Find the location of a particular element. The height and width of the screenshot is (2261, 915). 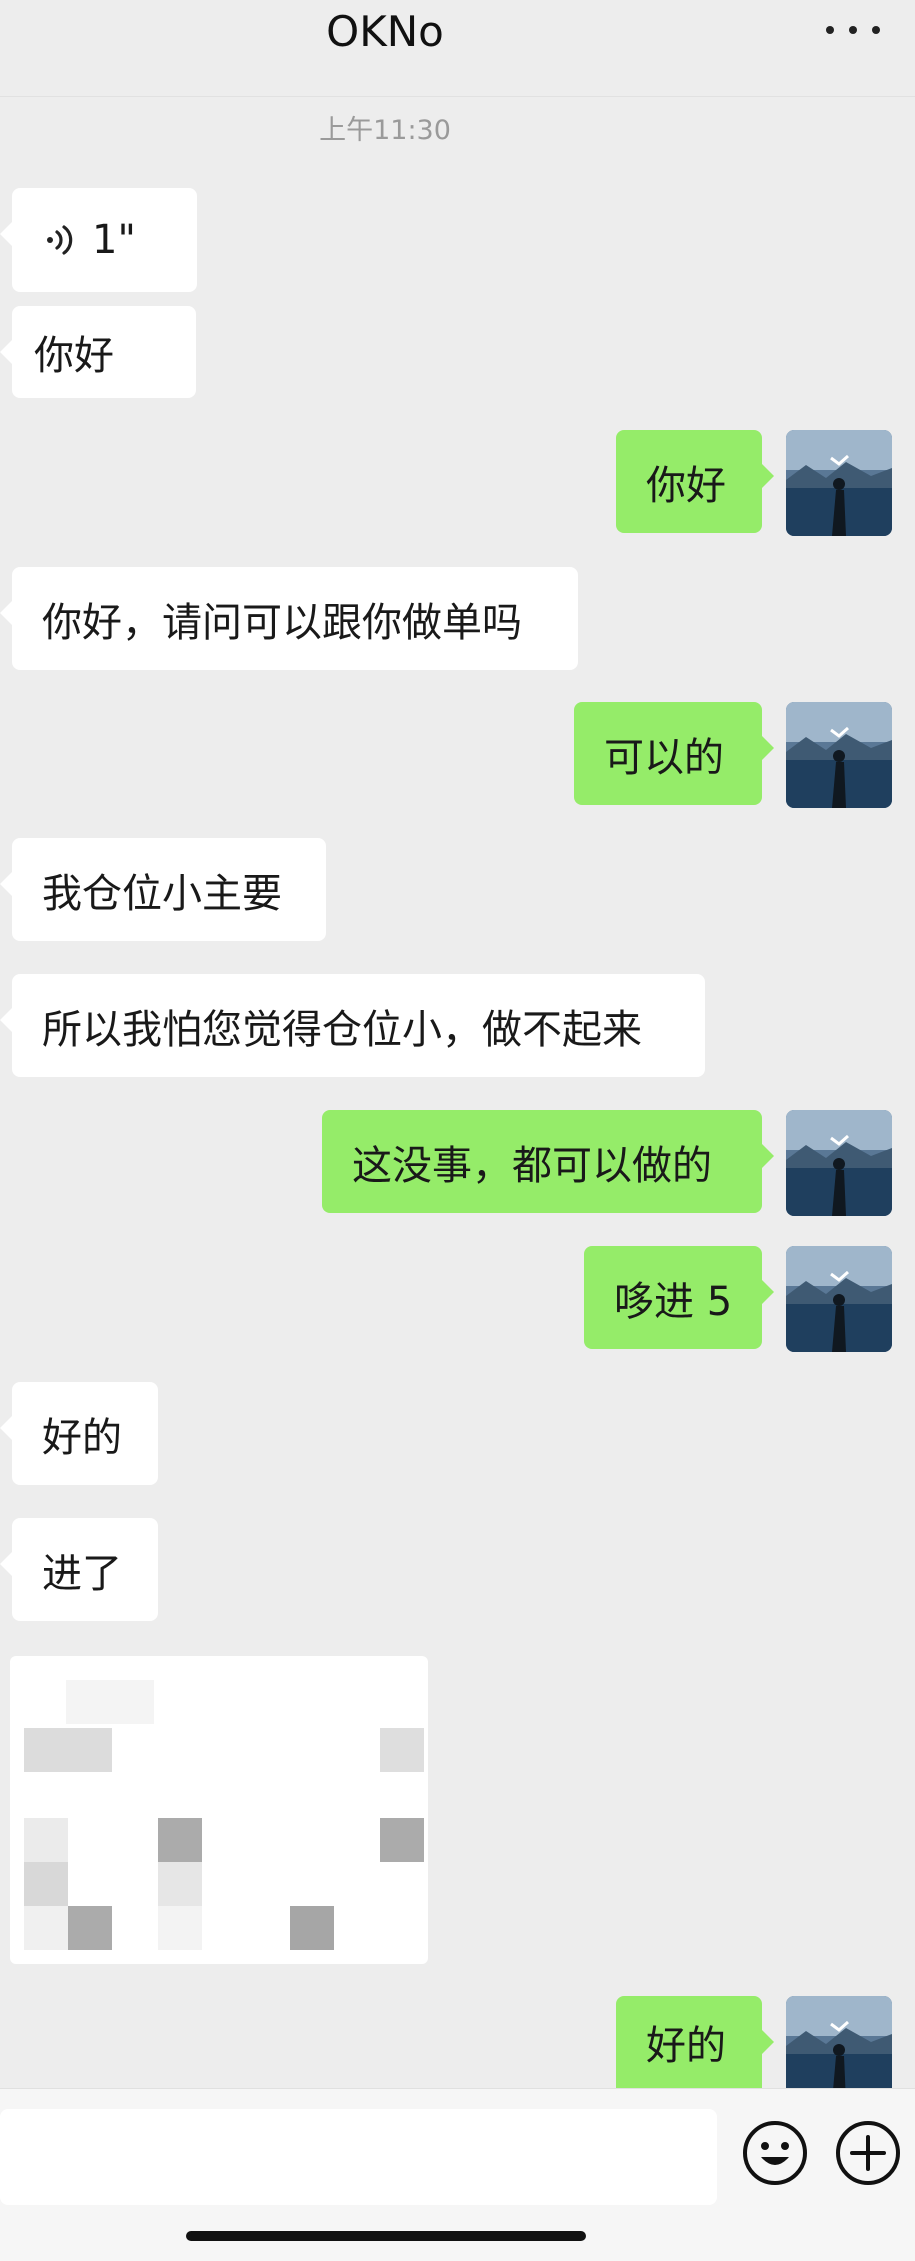

message-input-bar is located at coordinates (457, 2174).